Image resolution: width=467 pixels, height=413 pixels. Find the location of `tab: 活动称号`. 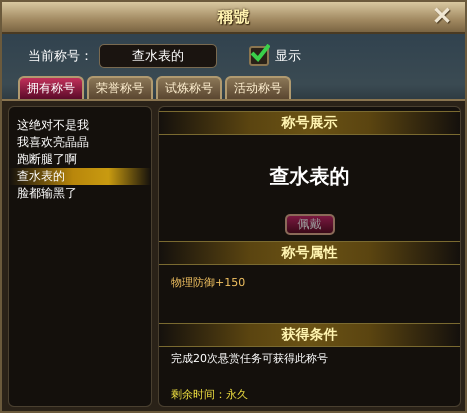

tab: 活动称号 is located at coordinates (258, 87).